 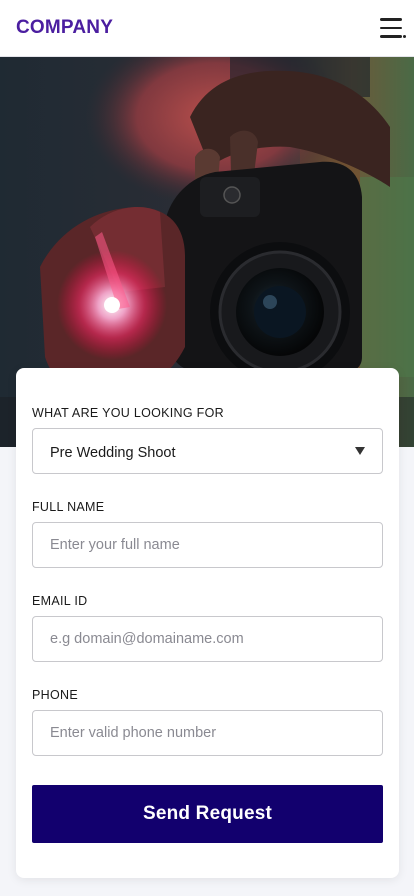 I want to click on send-request-button: Send Request, so click(x=207, y=814).